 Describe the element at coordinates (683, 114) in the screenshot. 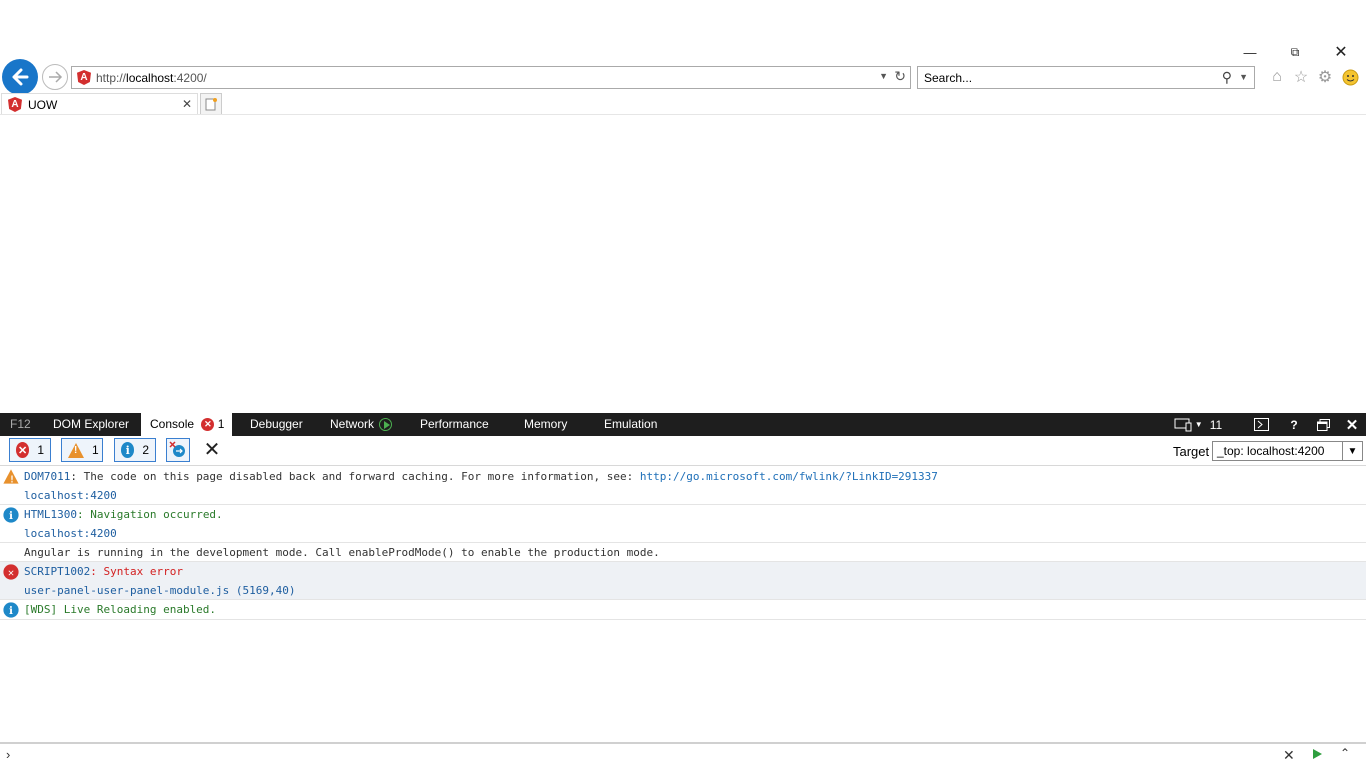

I see `tab-strip-divider` at that location.